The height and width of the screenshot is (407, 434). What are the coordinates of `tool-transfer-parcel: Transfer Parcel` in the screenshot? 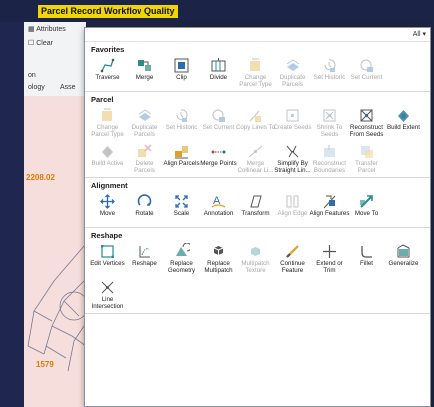 It's located at (366, 159).